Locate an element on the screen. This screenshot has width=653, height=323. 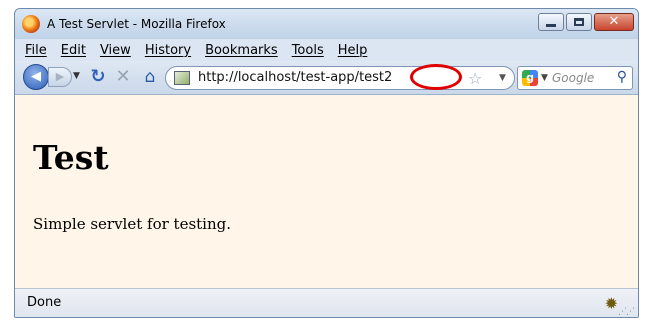
window-title: A Test Servlet - Mozilla Firefox is located at coordinates (136, 24).